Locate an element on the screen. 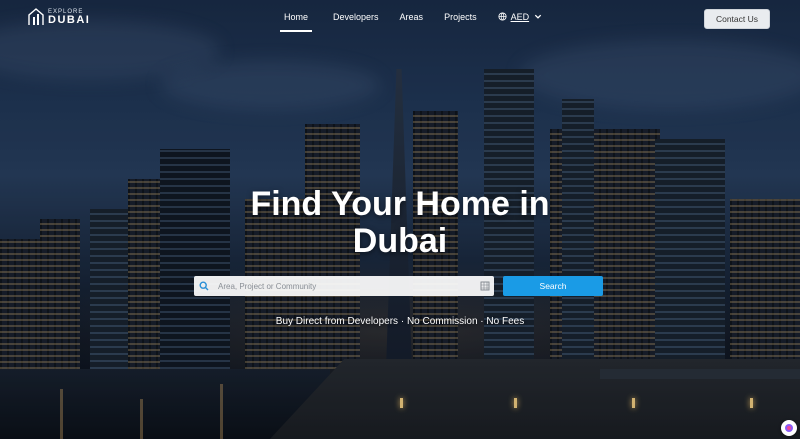  chevron-down-icon is located at coordinates (538, 17).